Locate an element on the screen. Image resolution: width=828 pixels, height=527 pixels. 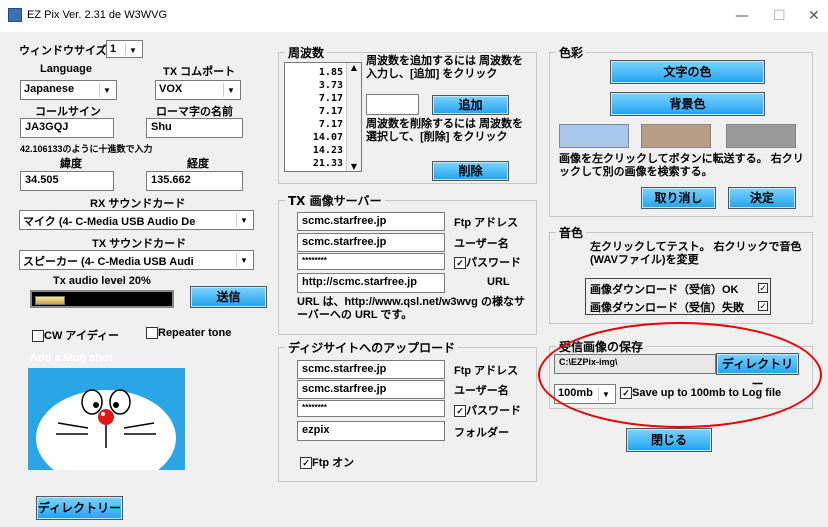
tx-url-label: URL is located at coordinates (498, 282).